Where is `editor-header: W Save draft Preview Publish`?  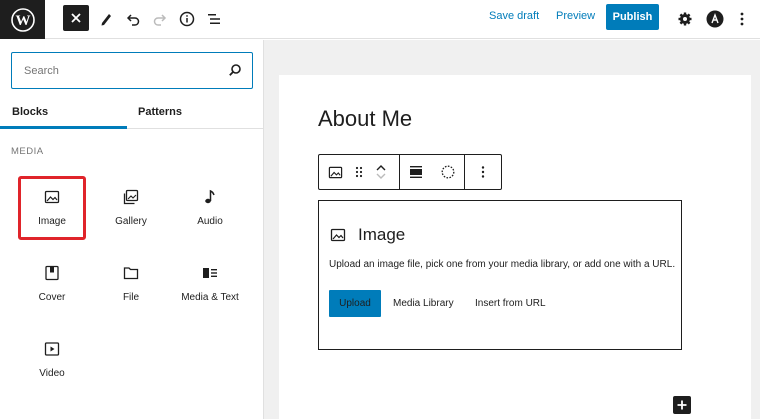
editor-header: W Save draft Preview Publish is located at coordinates (380, 19).